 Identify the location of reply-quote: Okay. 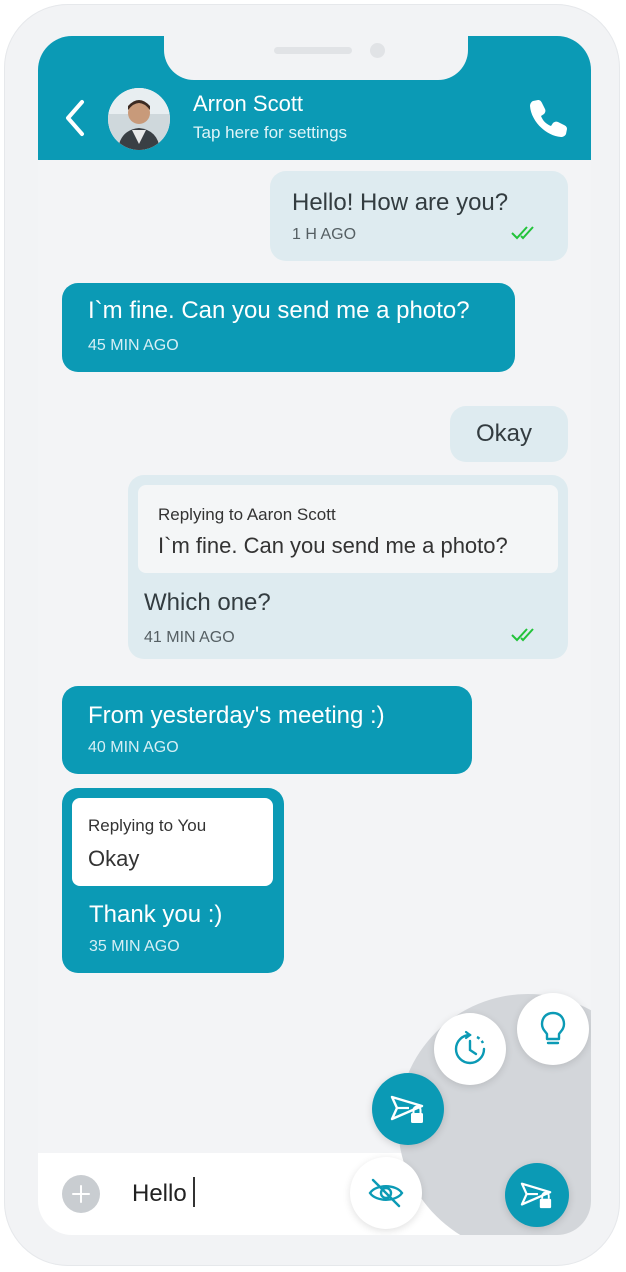
(114, 858).